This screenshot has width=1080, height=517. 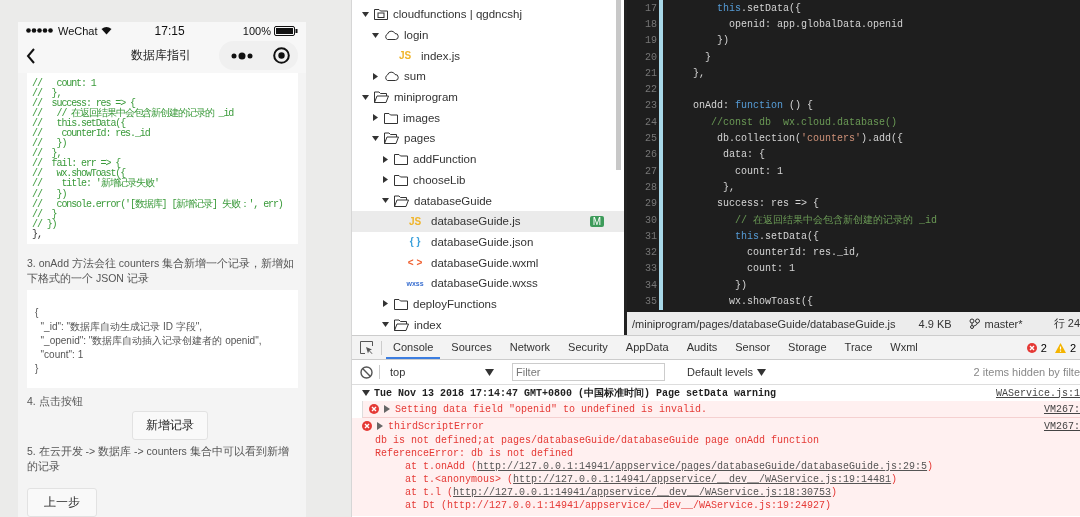 What do you see at coordinates (422, 117) in the screenshot?
I see `file-name: images` at bounding box center [422, 117].